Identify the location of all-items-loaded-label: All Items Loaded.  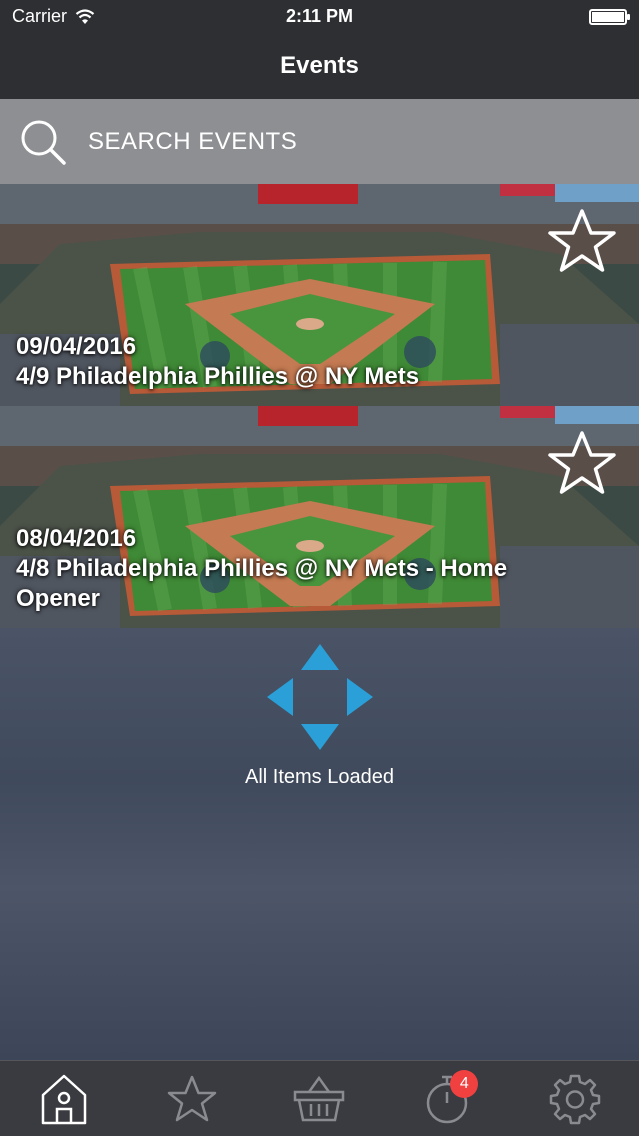
(319, 777).